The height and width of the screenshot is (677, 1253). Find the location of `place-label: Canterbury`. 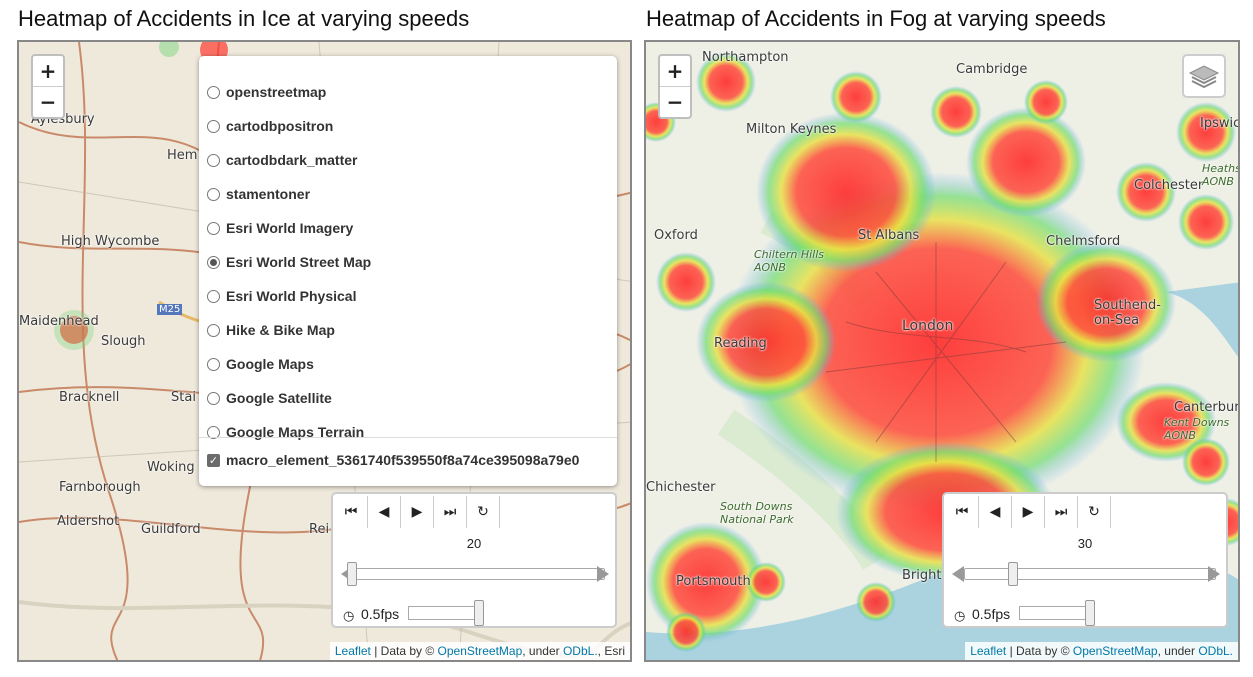

place-label: Canterbury is located at coordinates (1207, 407).